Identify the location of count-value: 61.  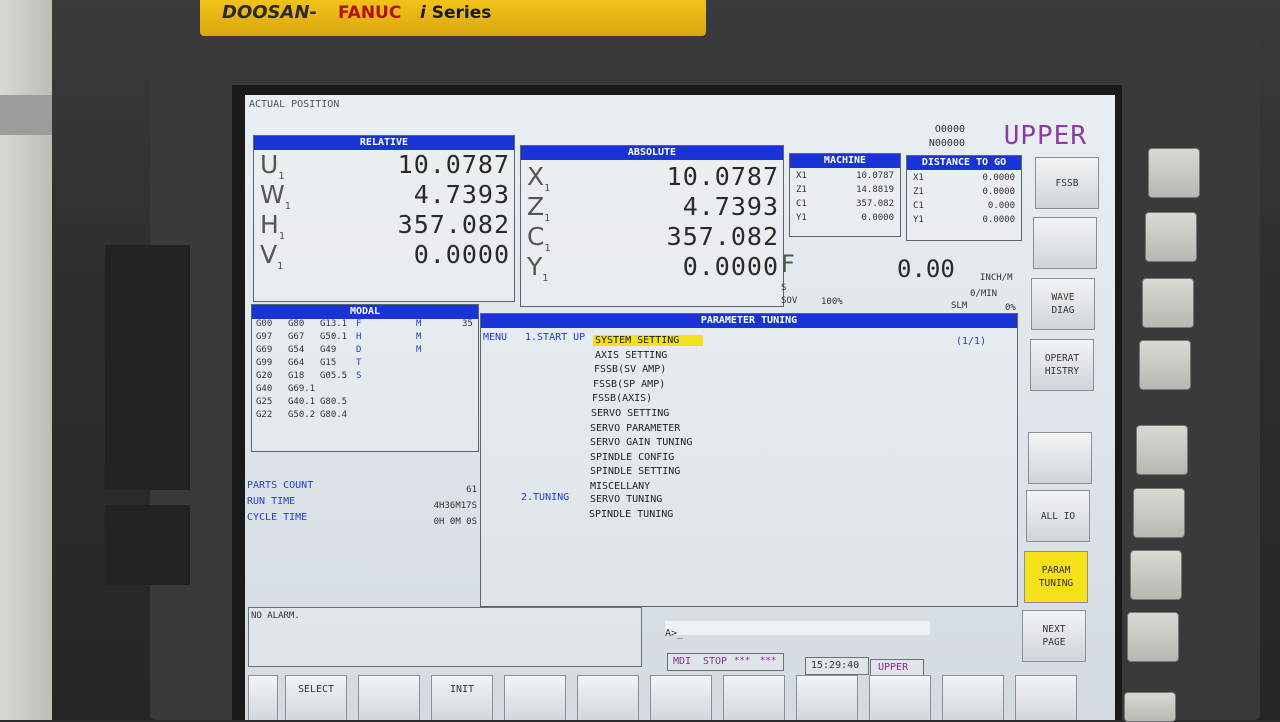
(471, 490).